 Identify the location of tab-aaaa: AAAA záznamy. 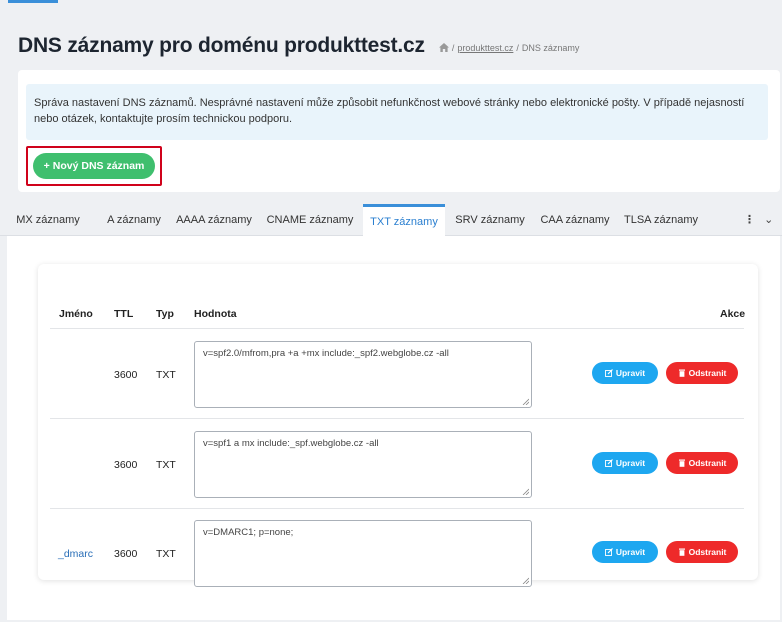
(214, 220).